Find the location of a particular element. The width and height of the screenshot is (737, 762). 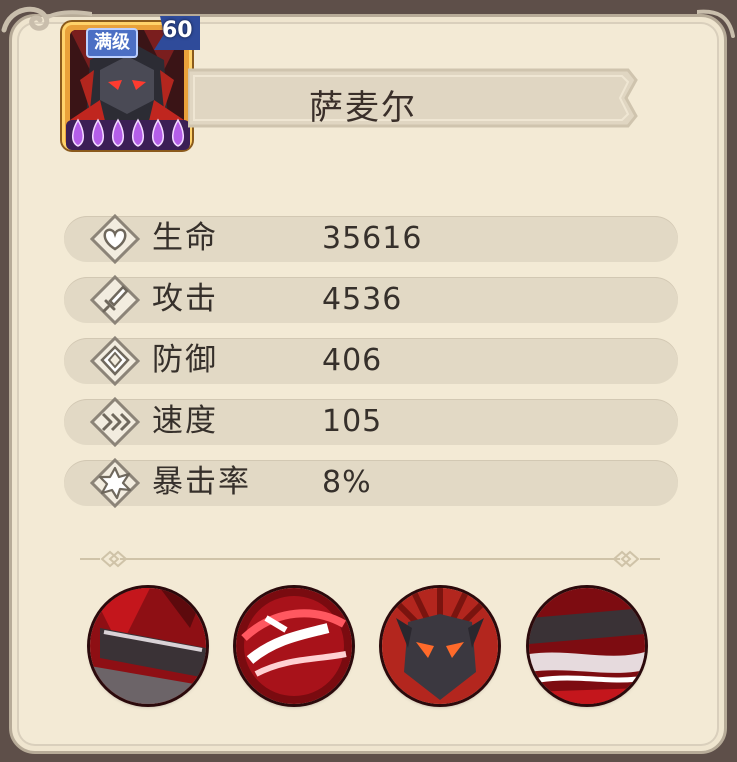

max-level-badge: 满级 is located at coordinates (112, 43).